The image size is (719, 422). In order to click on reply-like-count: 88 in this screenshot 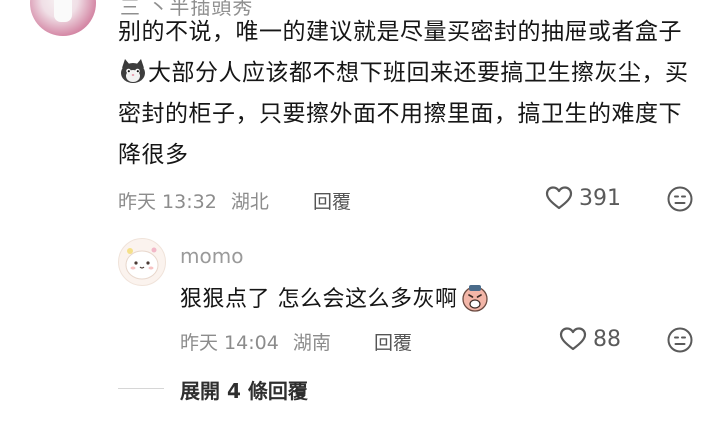, I will do `click(607, 339)`.